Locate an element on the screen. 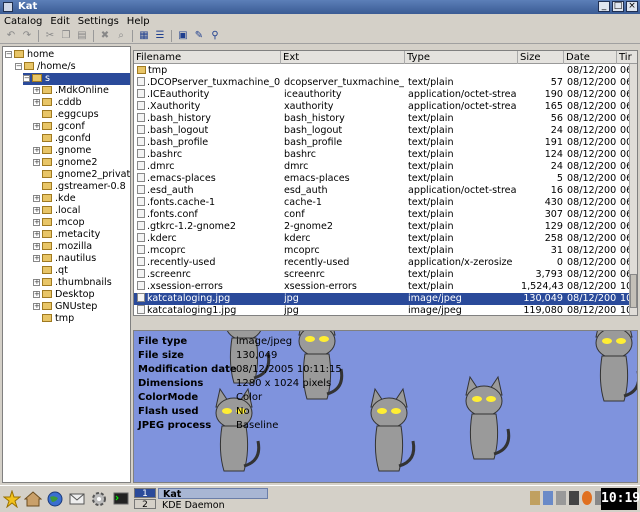 This screenshot has height=512, width=640. kde-star-icon is located at coordinates (12, 499).